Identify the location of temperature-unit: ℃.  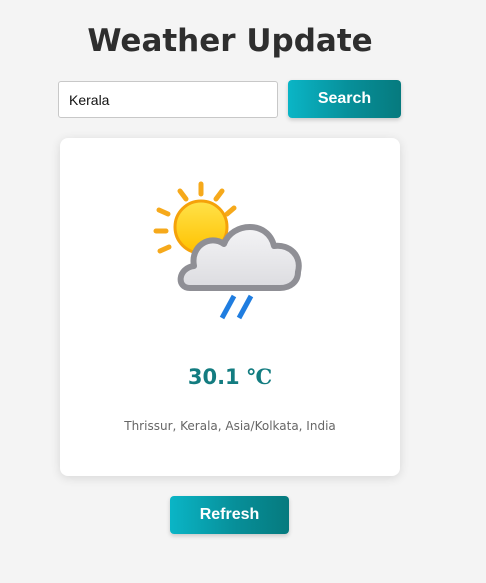
(259, 376).